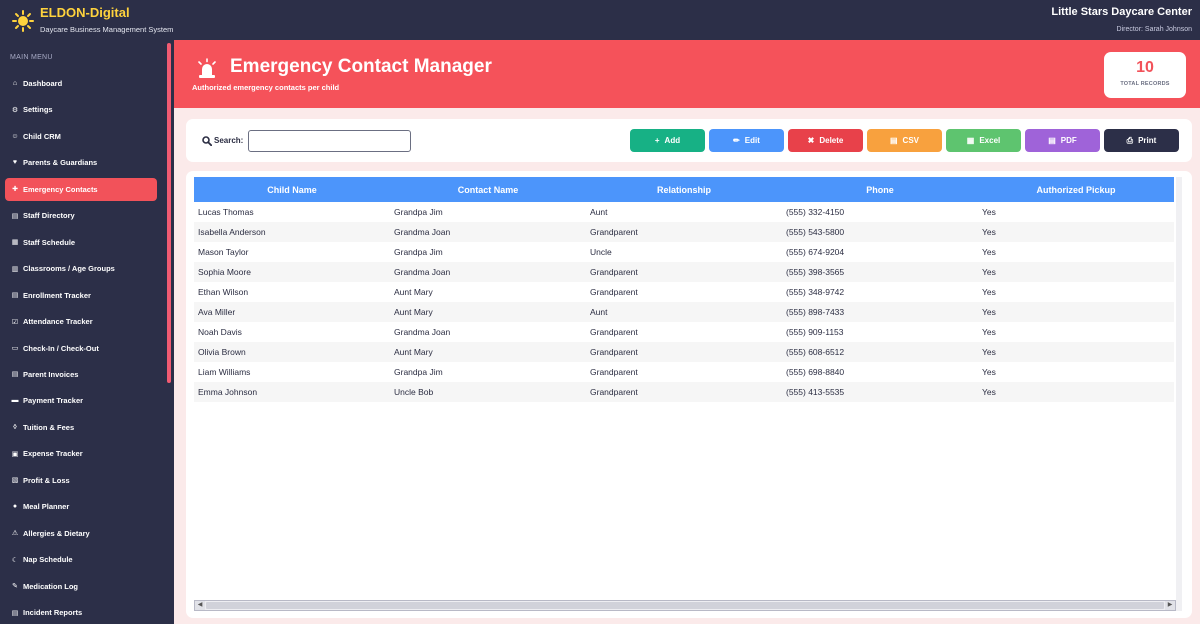 Image resolution: width=1200 pixels, height=624 pixels. What do you see at coordinates (200, 605) in the screenshot?
I see `scroll-left-icon: ◀` at bounding box center [200, 605].